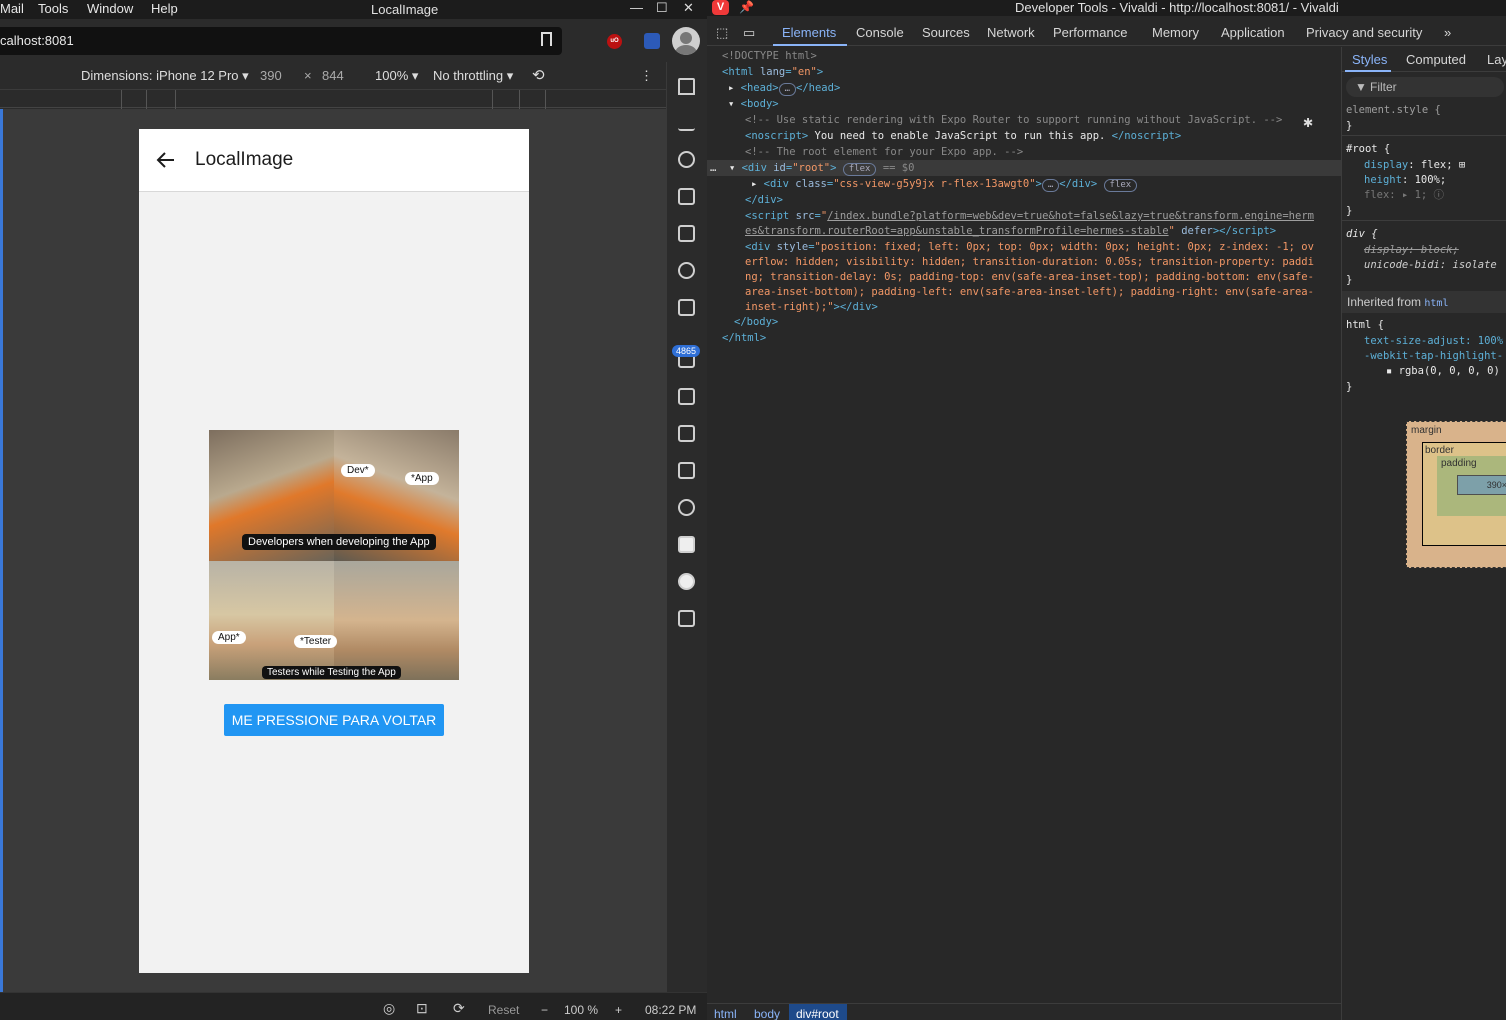 The width and height of the screenshot is (1506, 1020). What do you see at coordinates (662, 8) in the screenshot?
I see `maximize-icon: ☐` at bounding box center [662, 8].